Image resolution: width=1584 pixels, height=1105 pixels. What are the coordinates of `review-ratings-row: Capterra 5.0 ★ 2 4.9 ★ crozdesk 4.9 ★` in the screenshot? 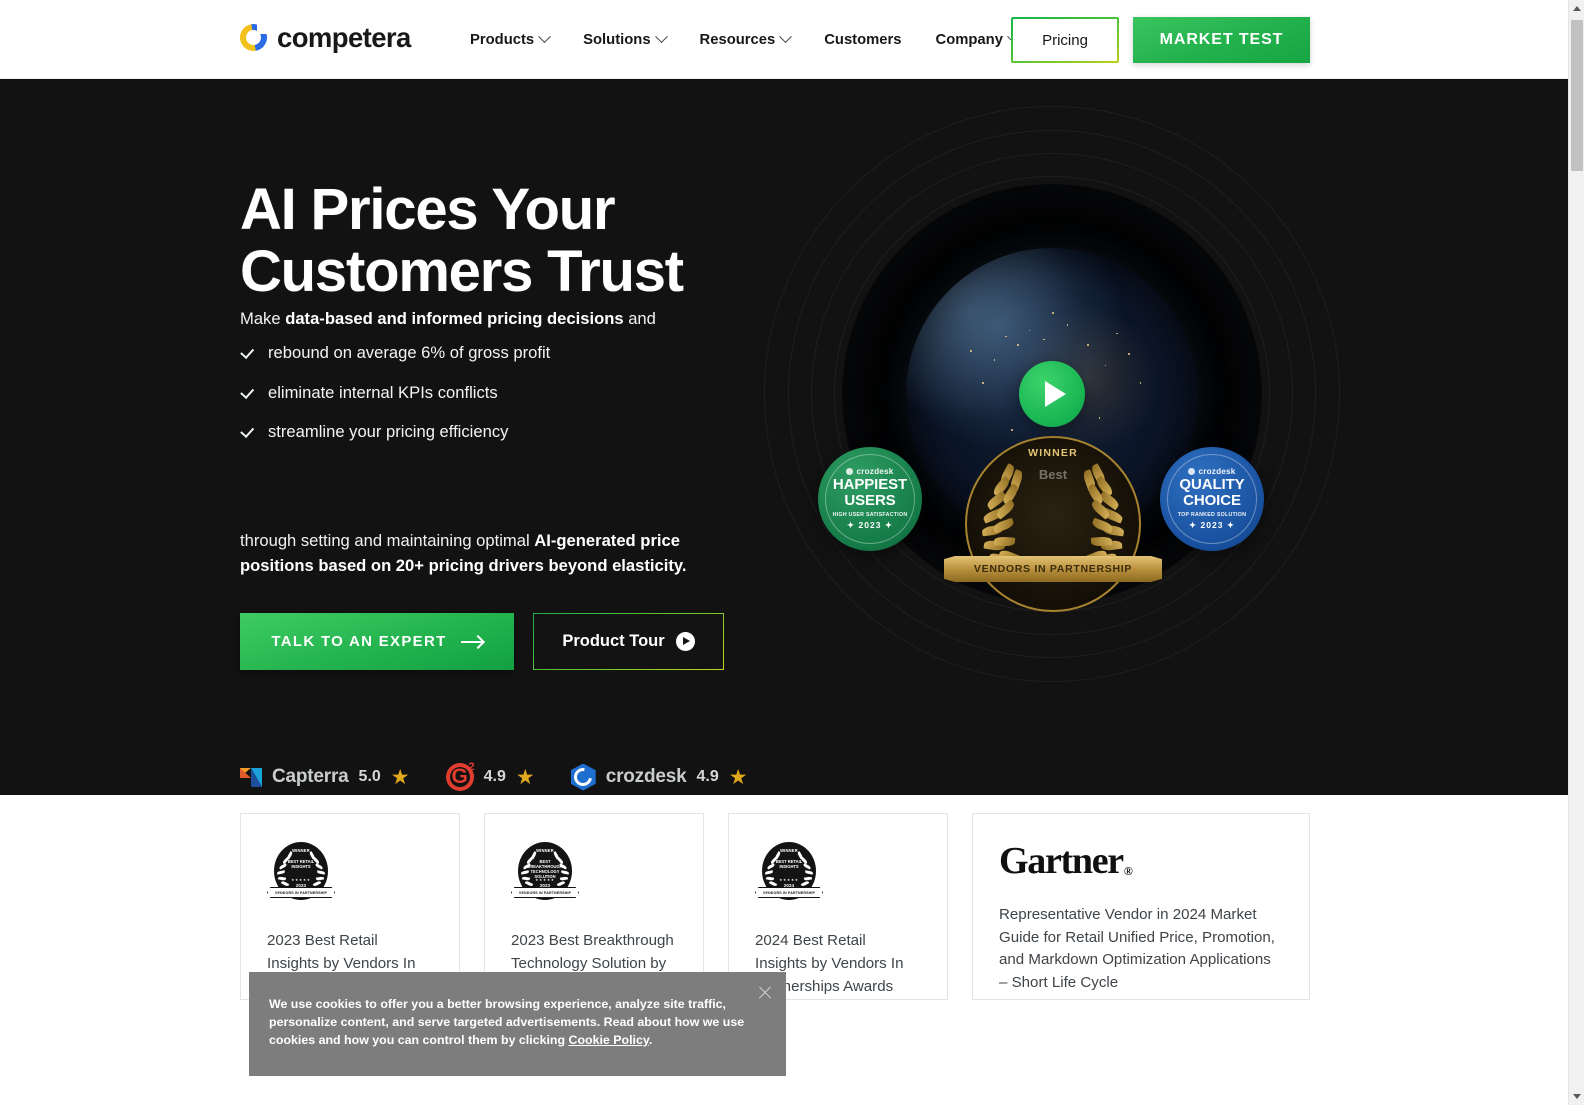 It's located at (494, 776).